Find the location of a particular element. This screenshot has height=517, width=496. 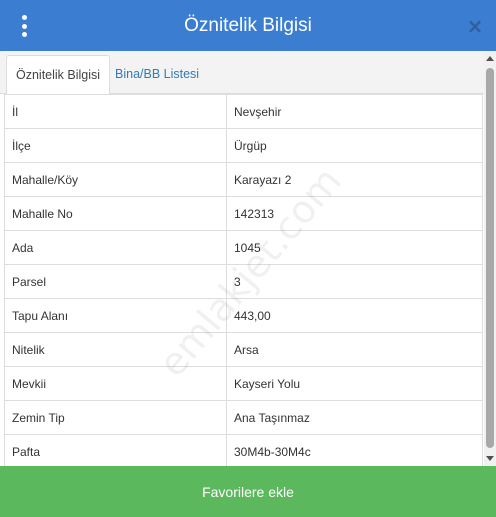

table-row: Zemin Tip Ana Taşınmaz is located at coordinates (243, 417).